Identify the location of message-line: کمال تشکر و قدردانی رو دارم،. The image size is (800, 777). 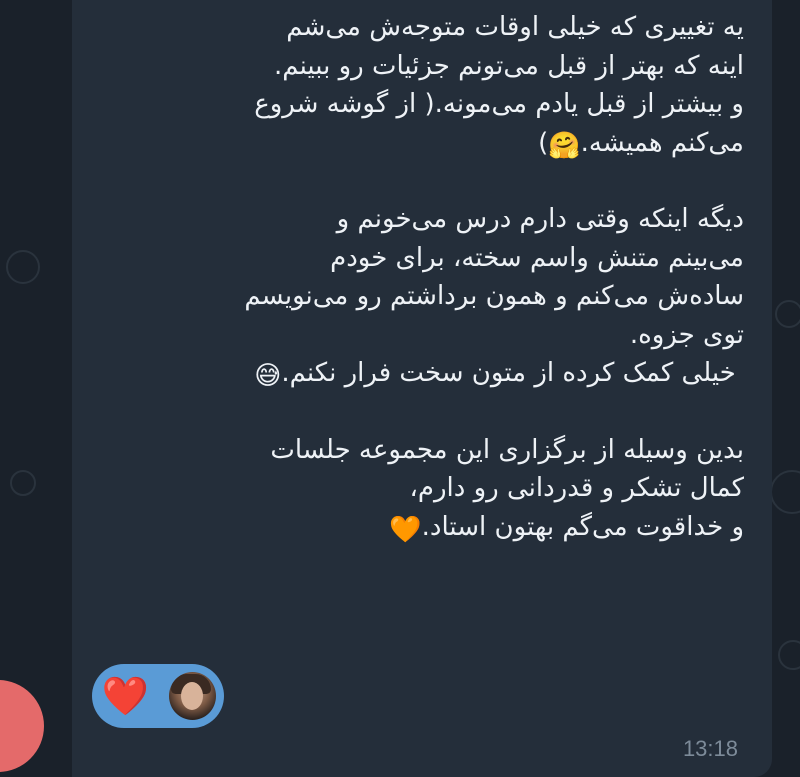
(576, 488).